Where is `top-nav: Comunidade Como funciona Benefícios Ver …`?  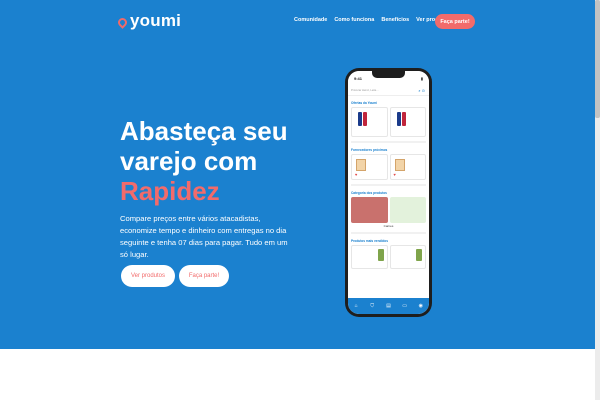
top-nav: Comunidade Como funciona Benefícios Ver … is located at coordinates (375, 20).